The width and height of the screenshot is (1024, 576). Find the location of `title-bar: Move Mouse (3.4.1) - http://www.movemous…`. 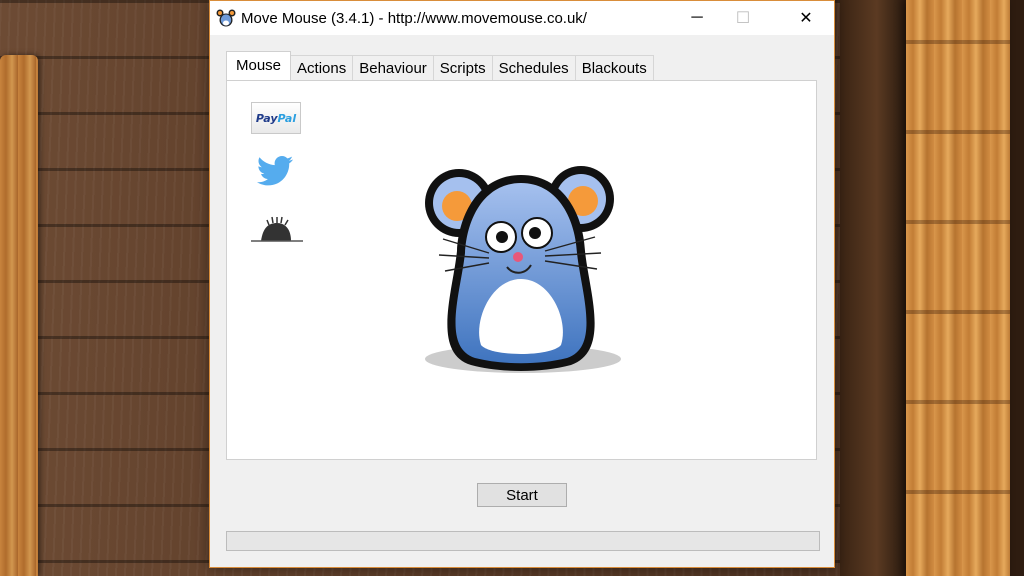

title-bar: Move Mouse (3.4.1) - http://www.movemous… is located at coordinates (522, 18).